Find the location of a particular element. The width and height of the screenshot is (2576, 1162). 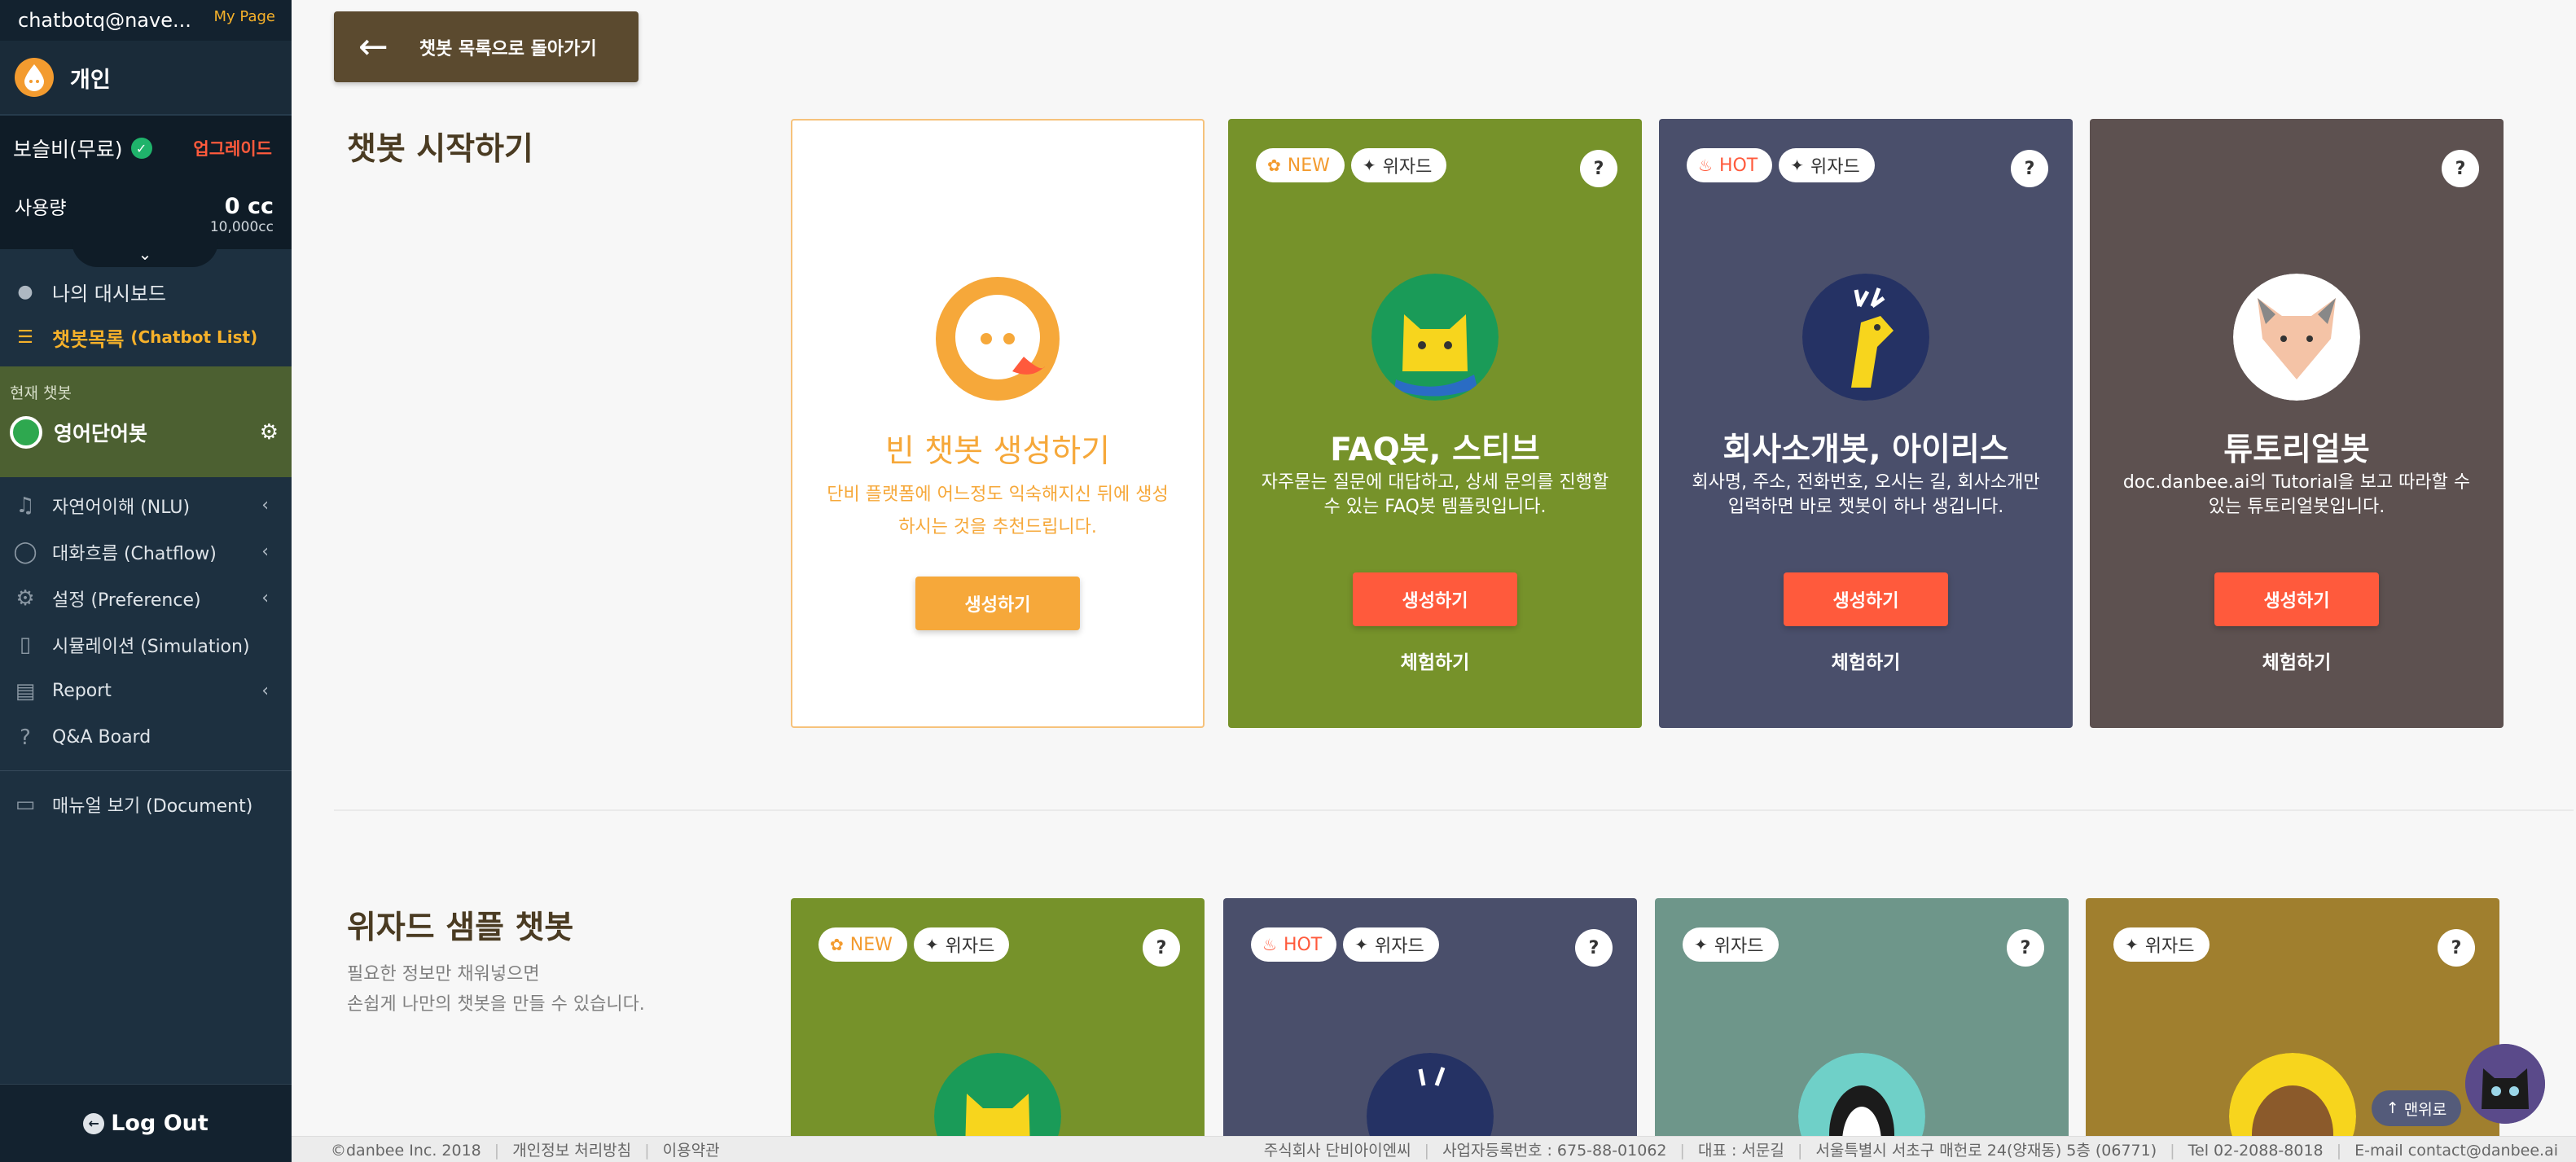

menu-item-report: ▤ Report ‹ is located at coordinates (146, 691).